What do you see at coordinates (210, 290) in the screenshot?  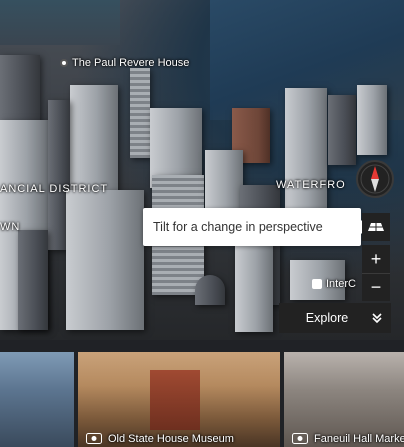 I see `dome-building` at bounding box center [210, 290].